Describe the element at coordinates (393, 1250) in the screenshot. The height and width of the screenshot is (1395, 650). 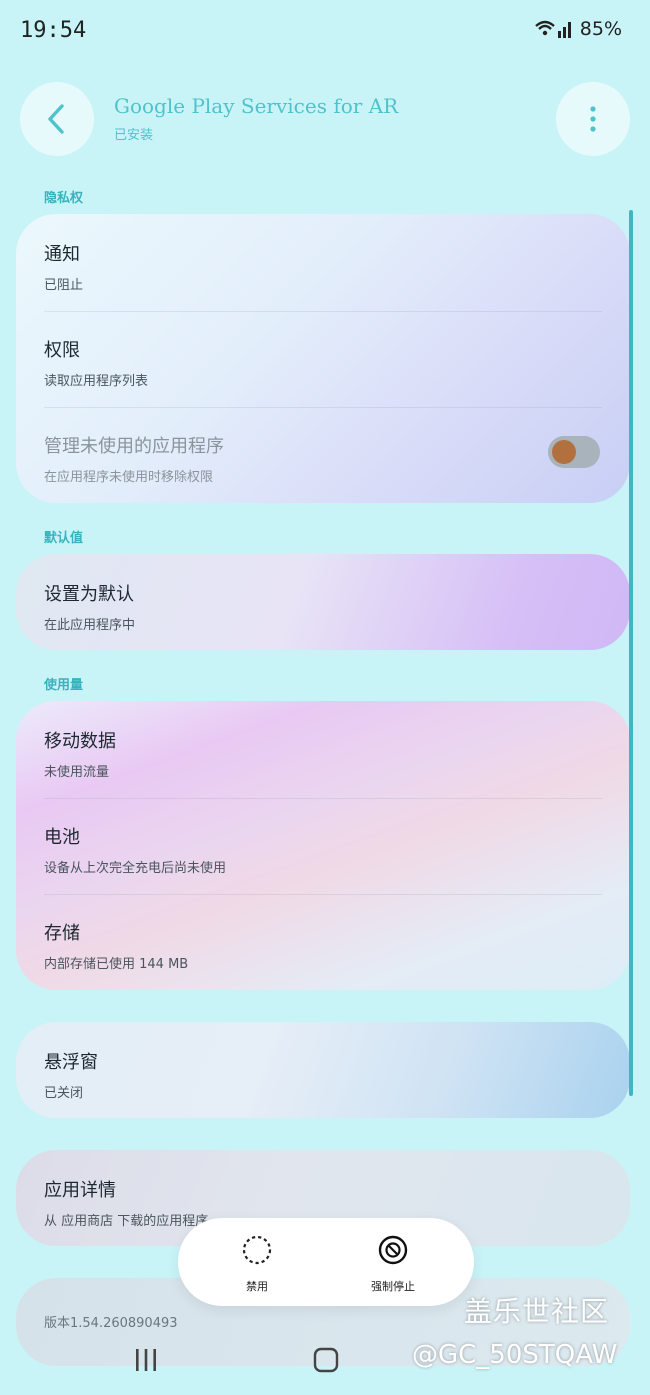
I see `force-stop-icon` at that location.